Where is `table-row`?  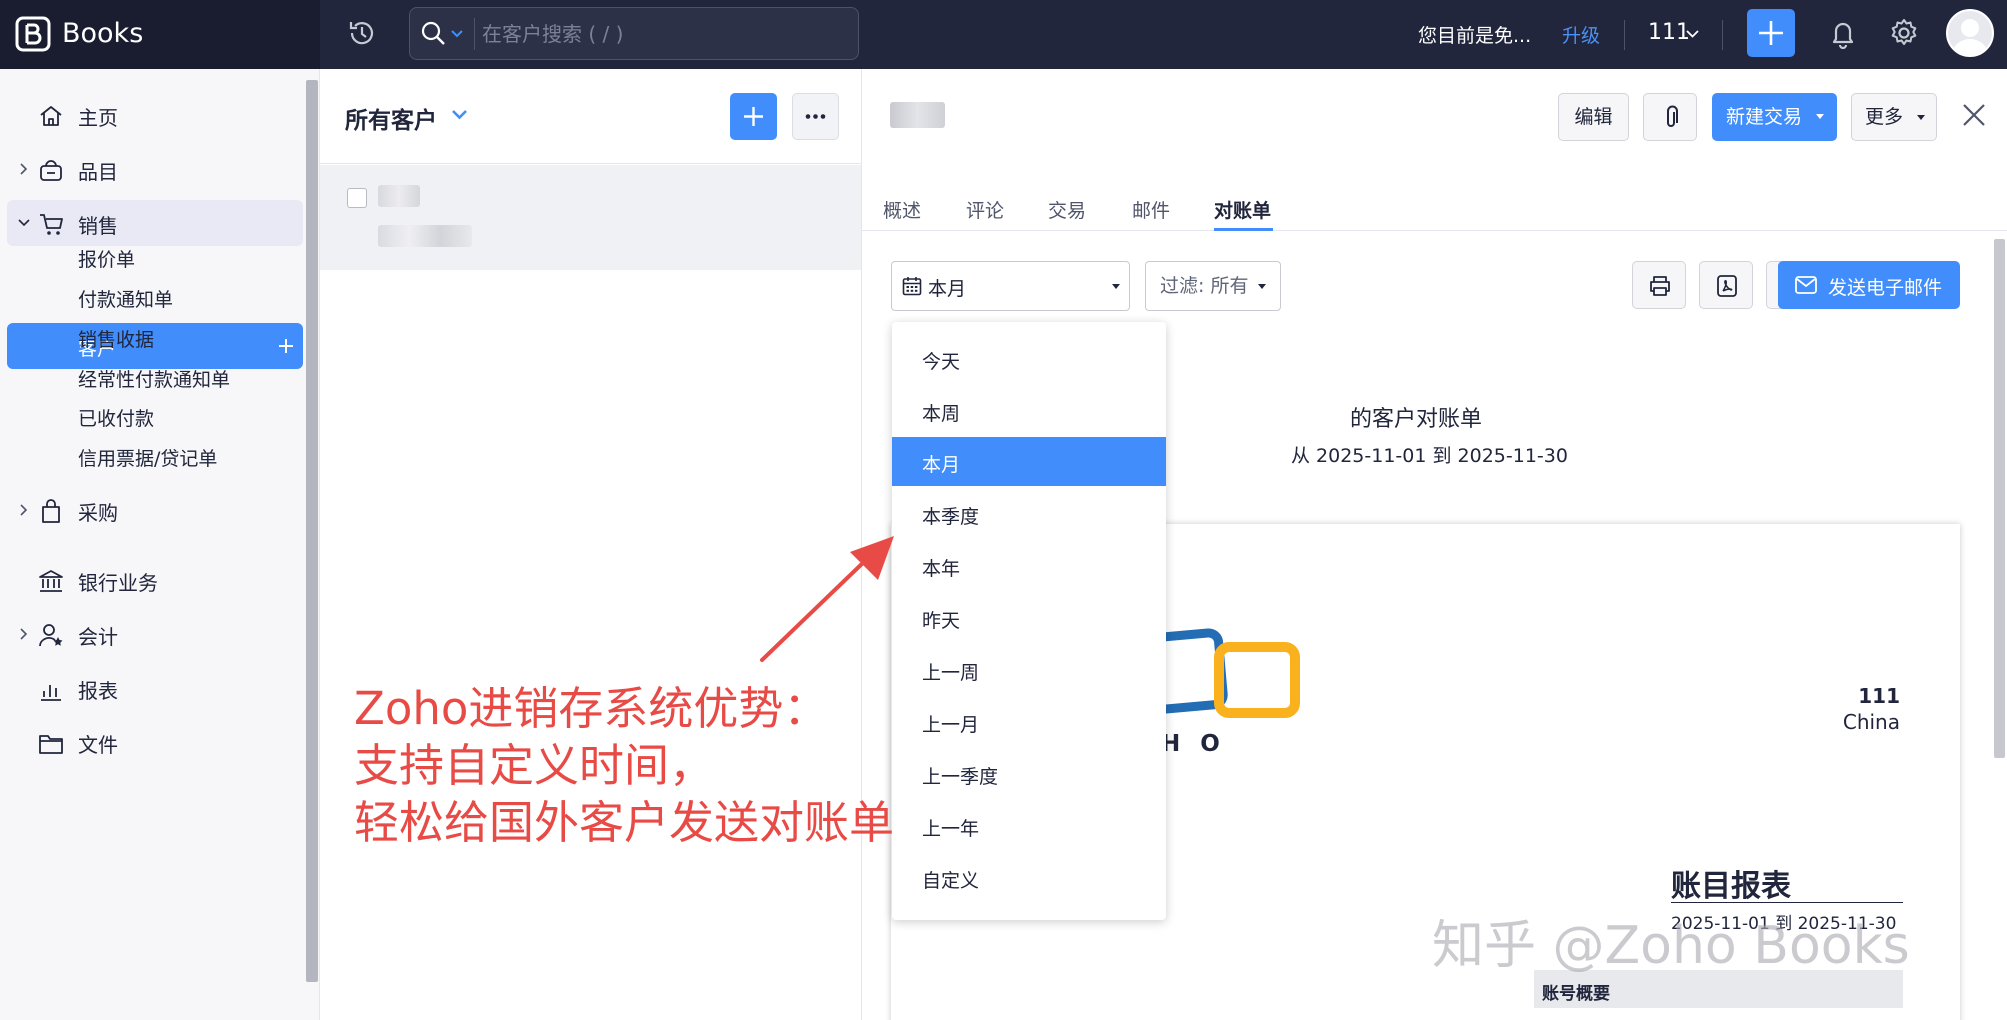
table-row is located at coordinates (590, 217).